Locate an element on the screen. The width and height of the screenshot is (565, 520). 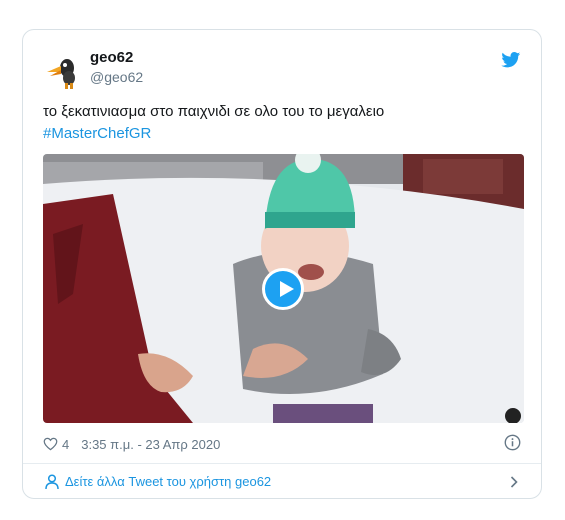
tweet-timestamp: 3:35 π.μ. - 23 Απρ 2020 is located at coordinates (150, 444).